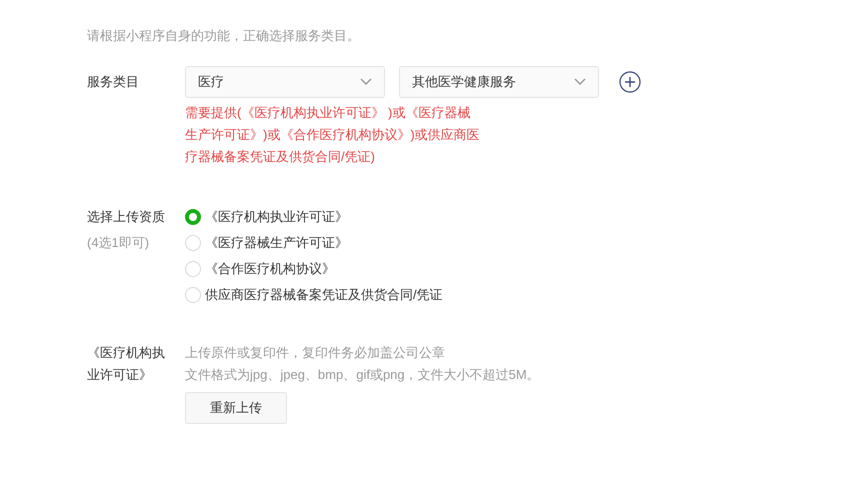 The image size is (858, 496). I want to click on field-label: 选择上传资质, so click(126, 217).